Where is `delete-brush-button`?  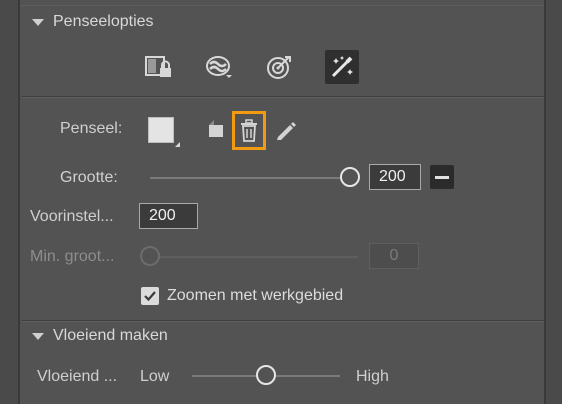
delete-brush-button is located at coordinates (249, 130).